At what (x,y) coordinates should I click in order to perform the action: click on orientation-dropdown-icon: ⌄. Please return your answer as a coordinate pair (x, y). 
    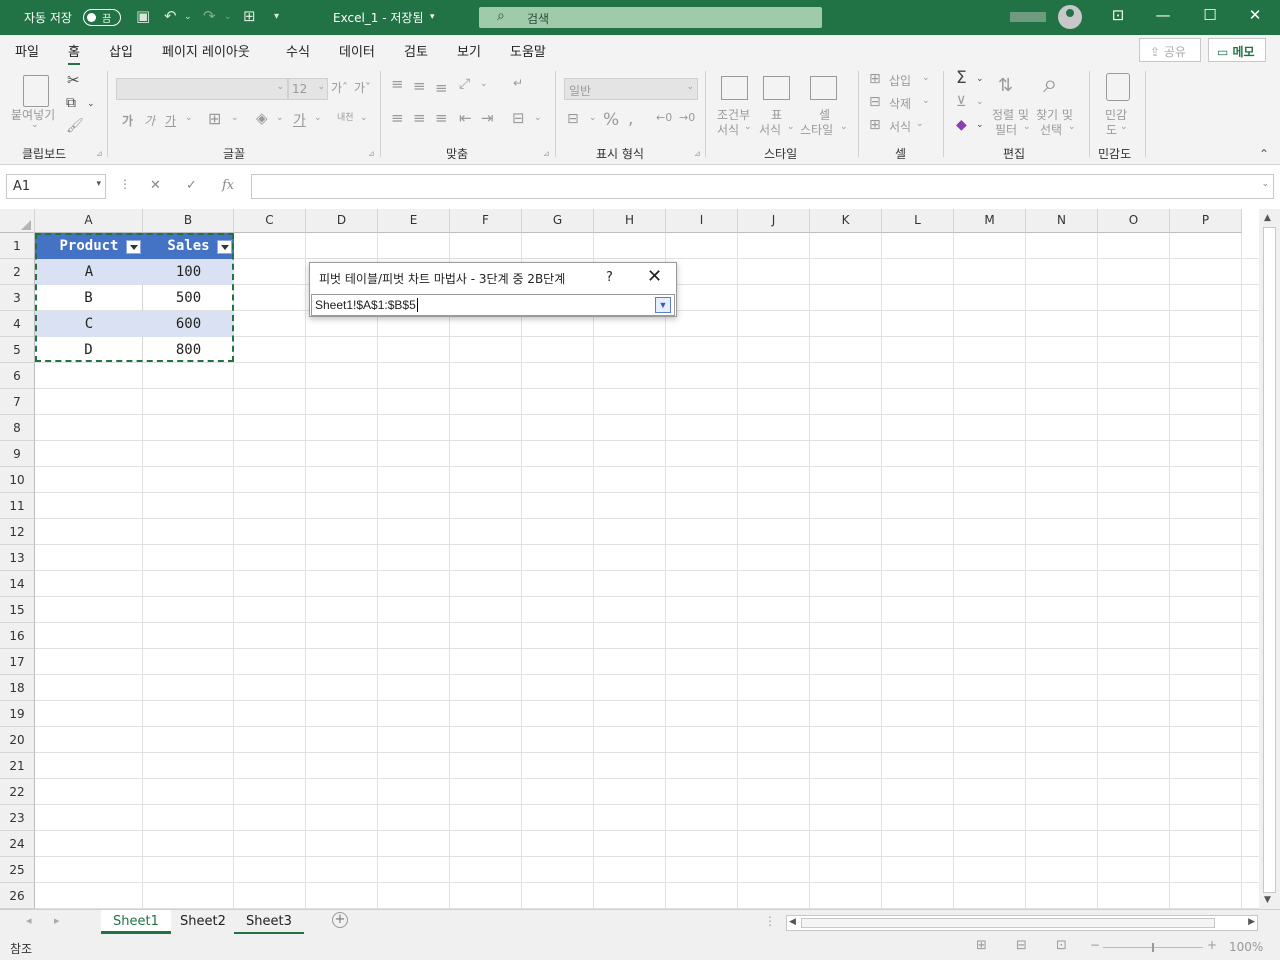
    Looking at the image, I should click on (484, 84).